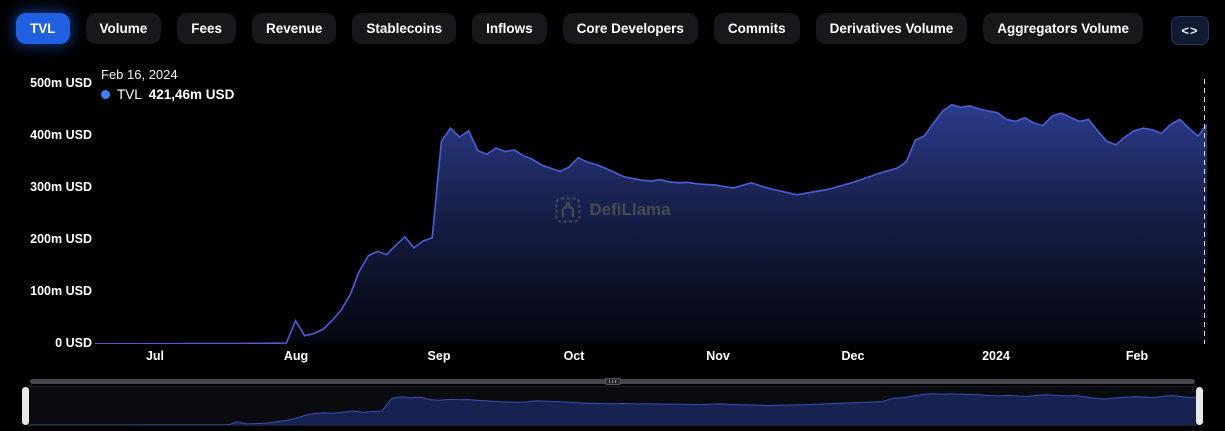 The image size is (1225, 431). Describe the element at coordinates (630, 28) in the screenshot. I see `tab-core-developers: Core Developers` at that location.